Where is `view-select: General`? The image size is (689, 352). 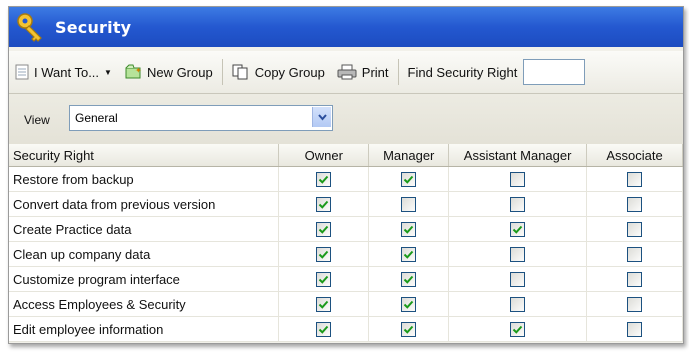 view-select: General is located at coordinates (201, 118).